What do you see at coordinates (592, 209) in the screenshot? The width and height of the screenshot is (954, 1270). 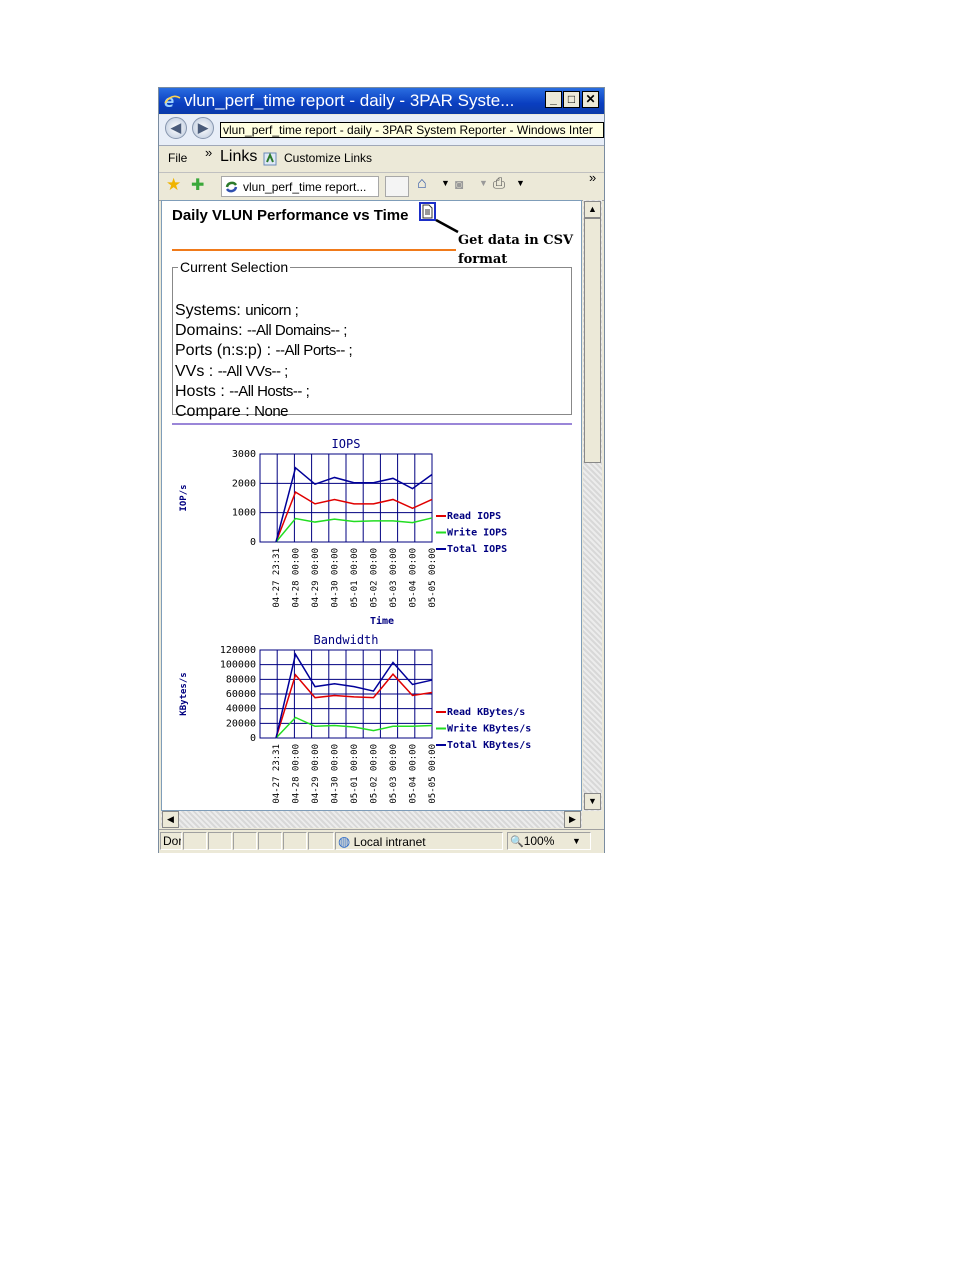 I see `scroll-up-button: ▲` at bounding box center [592, 209].